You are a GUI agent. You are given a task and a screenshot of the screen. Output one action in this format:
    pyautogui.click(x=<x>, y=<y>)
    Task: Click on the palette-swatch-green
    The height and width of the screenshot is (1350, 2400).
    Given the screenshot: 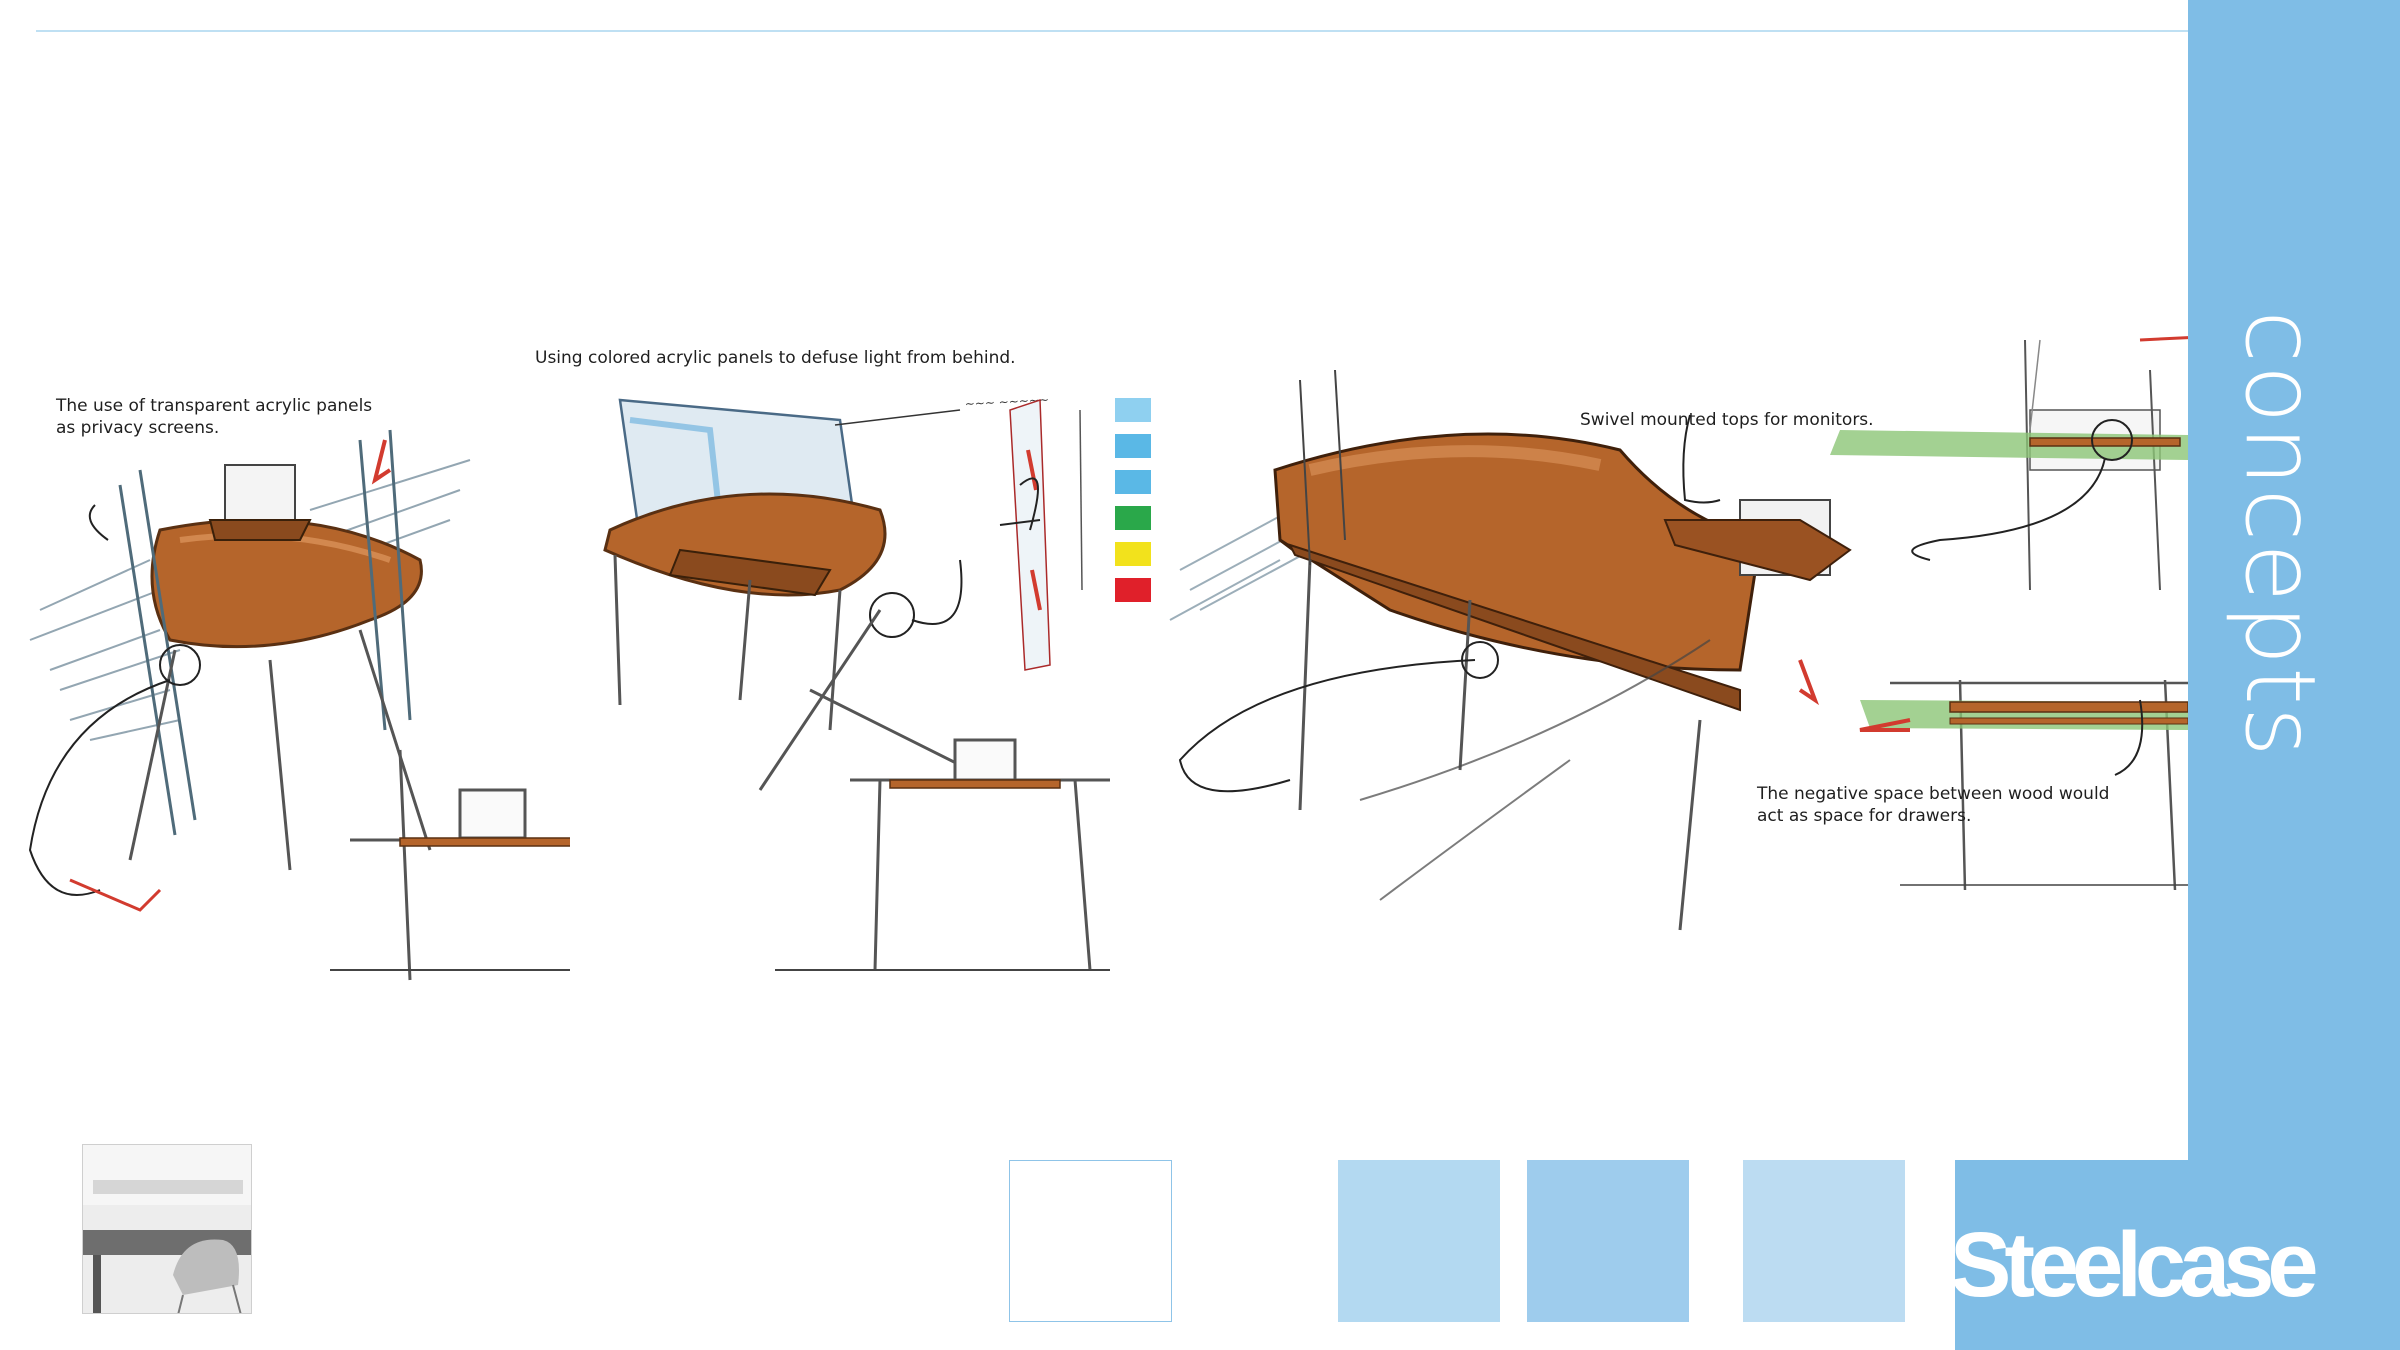 What is the action you would take?
    pyautogui.click(x=1133, y=518)
    